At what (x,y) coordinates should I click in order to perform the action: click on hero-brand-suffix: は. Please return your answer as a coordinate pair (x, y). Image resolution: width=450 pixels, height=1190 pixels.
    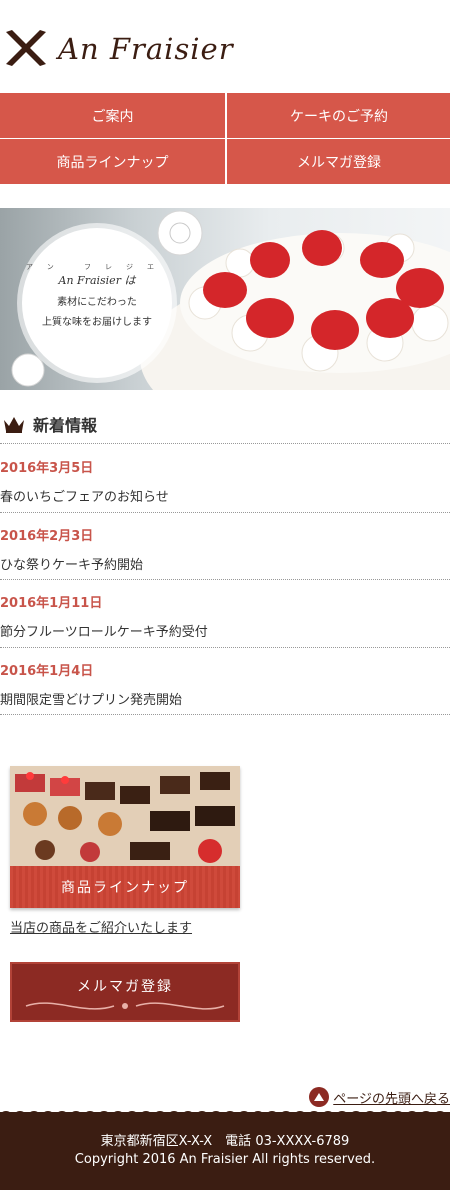
    Looking at the image, I should click on (130, 280).